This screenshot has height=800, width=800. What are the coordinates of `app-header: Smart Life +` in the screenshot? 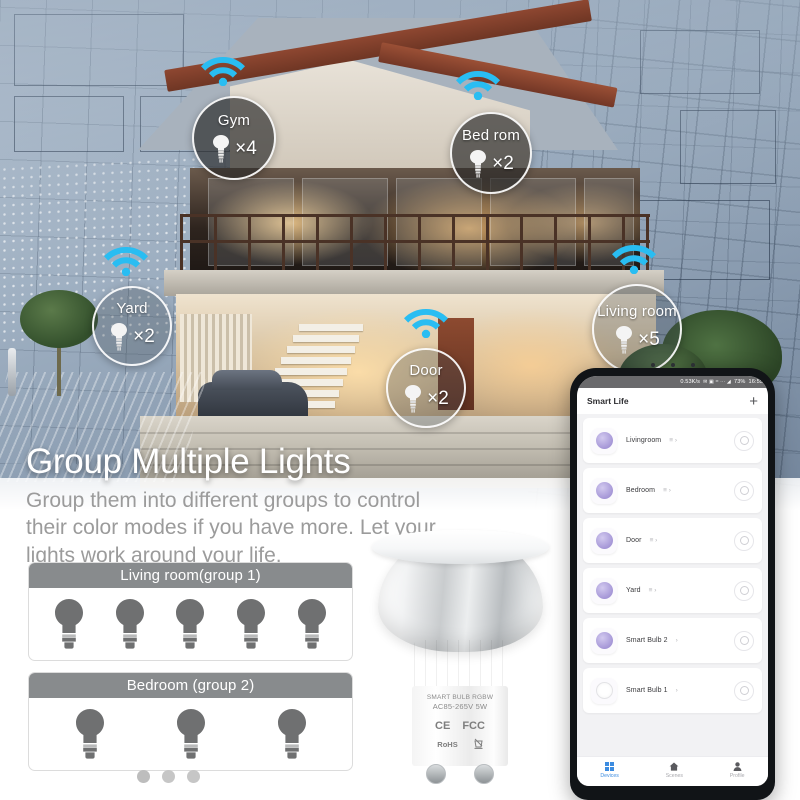 It's located at (672, 401).